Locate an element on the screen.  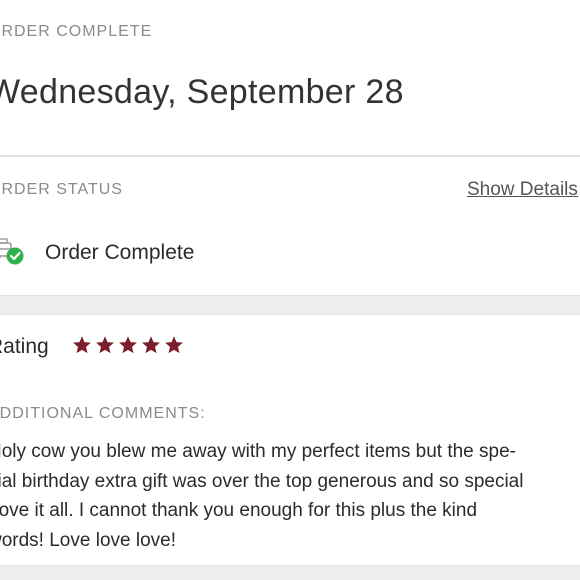
order-status-text: Order Complete is located at coordinates (120, 252).